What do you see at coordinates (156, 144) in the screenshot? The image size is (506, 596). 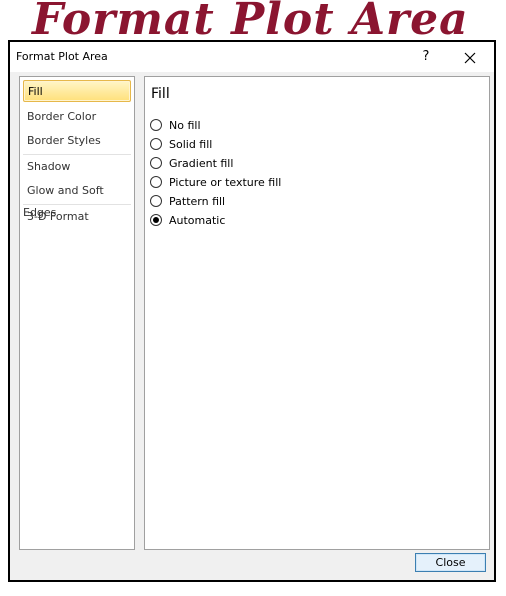 I see `solid-fill-radio` at bounding box center [156, 144].